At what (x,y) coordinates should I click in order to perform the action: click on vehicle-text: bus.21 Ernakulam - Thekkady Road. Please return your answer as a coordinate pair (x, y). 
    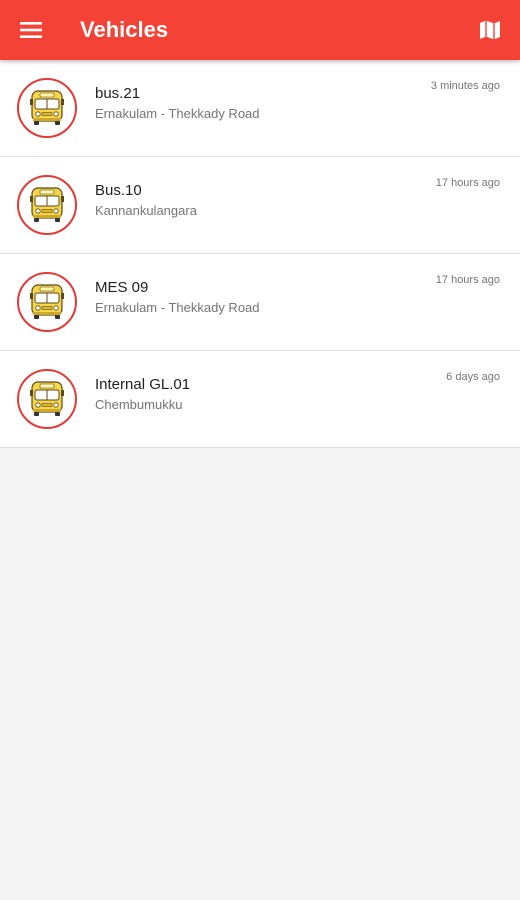
    Looking at the image, I should click on (177, 104).